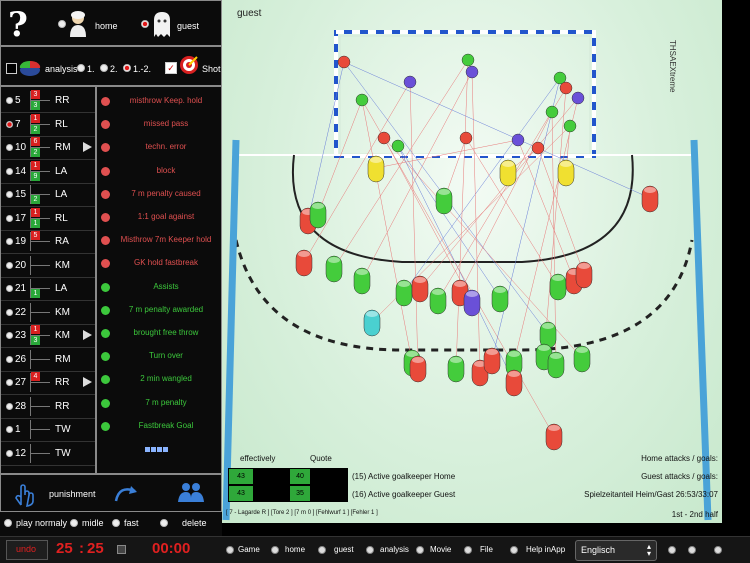  What do you see at coordinates (394, 549) in the screenshot?
I see `nav-analysis-label: analysis` at bounding box center [394, 549].